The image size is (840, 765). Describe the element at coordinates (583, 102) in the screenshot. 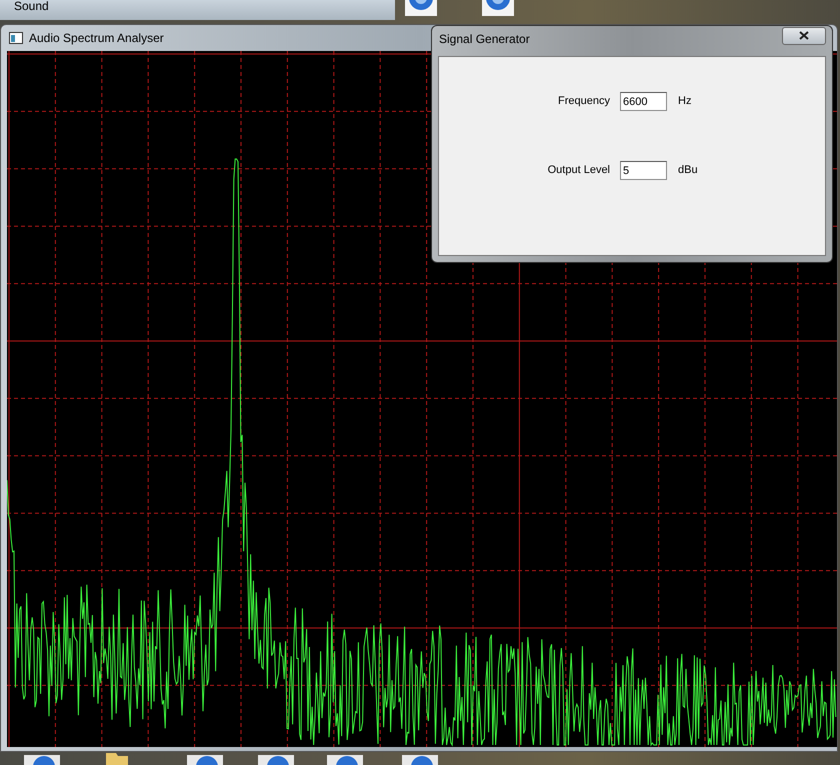

I see `field-label: Frequency` at that location.